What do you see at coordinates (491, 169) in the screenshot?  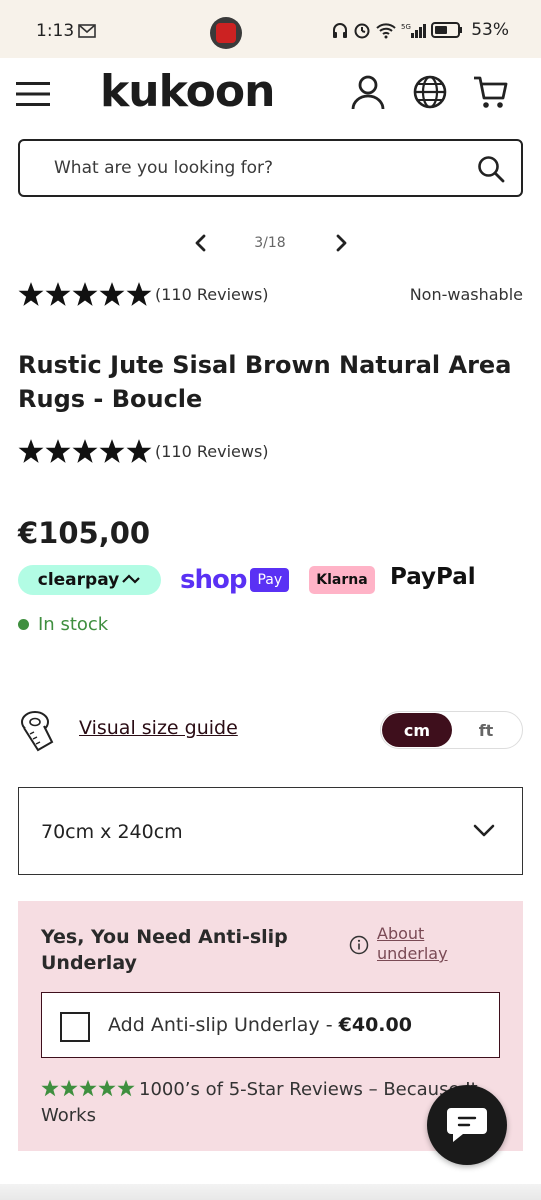 I see `search-icon` at bounding box center [491, 169].